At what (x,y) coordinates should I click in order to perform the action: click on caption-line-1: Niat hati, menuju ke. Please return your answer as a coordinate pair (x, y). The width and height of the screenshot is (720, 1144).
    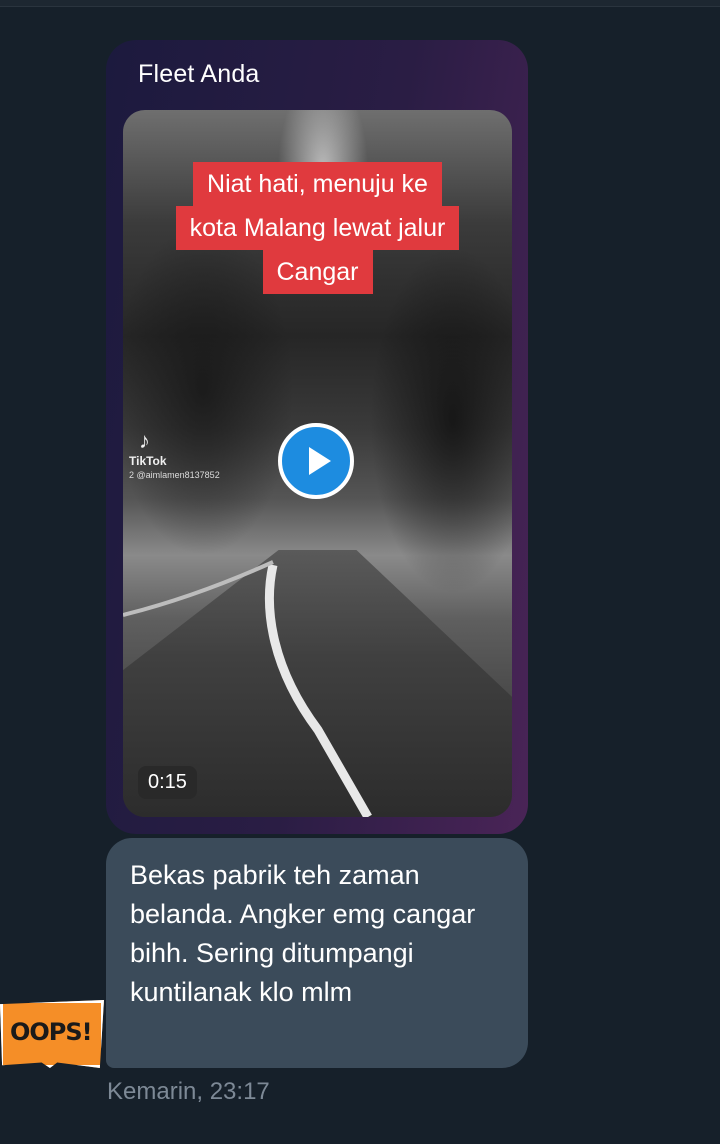
    Looking at the image, I should click on (317, 184).